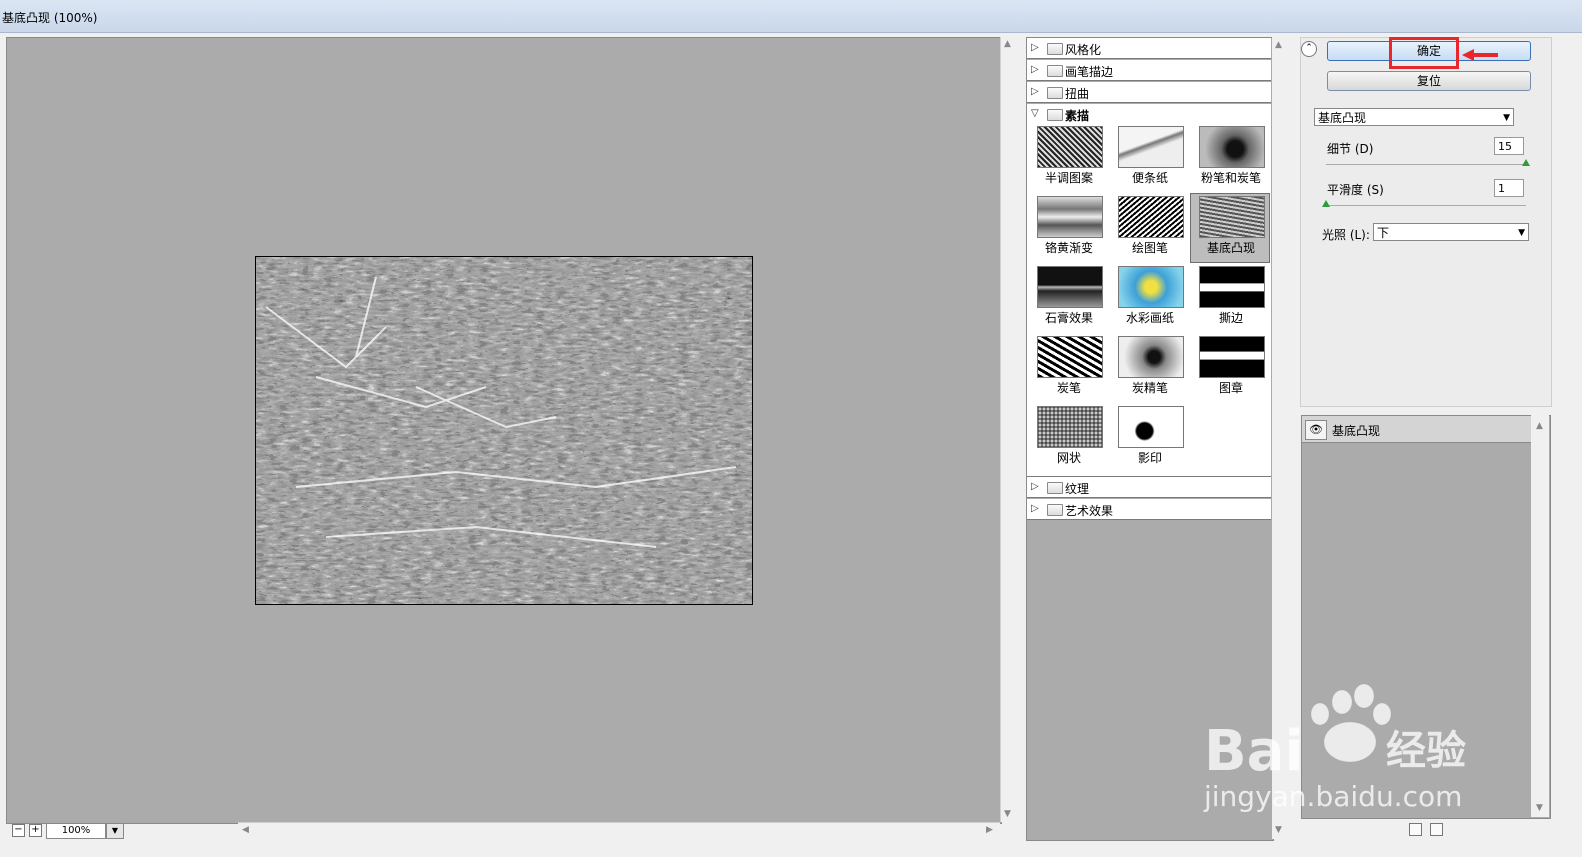 This screenshot has height=857, width=1582. I want to click on thumb-reticulation: 网状, so click(1068, 438).